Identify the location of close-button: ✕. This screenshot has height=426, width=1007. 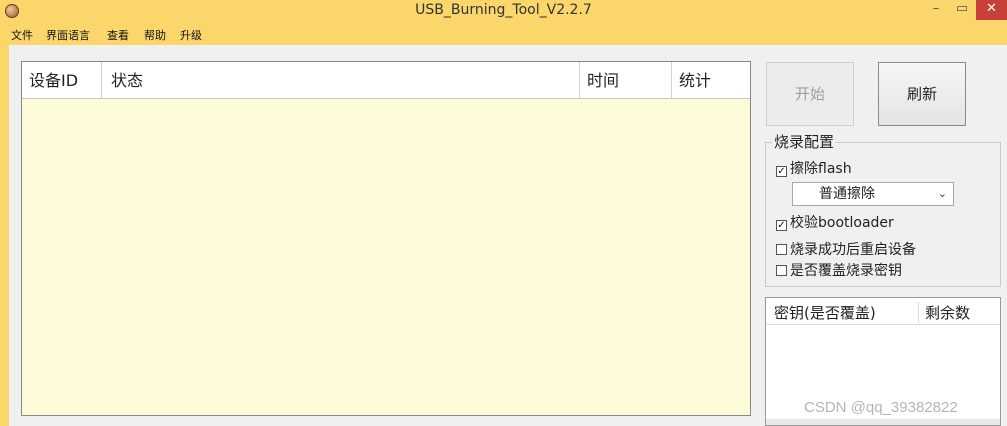
(991, 10).